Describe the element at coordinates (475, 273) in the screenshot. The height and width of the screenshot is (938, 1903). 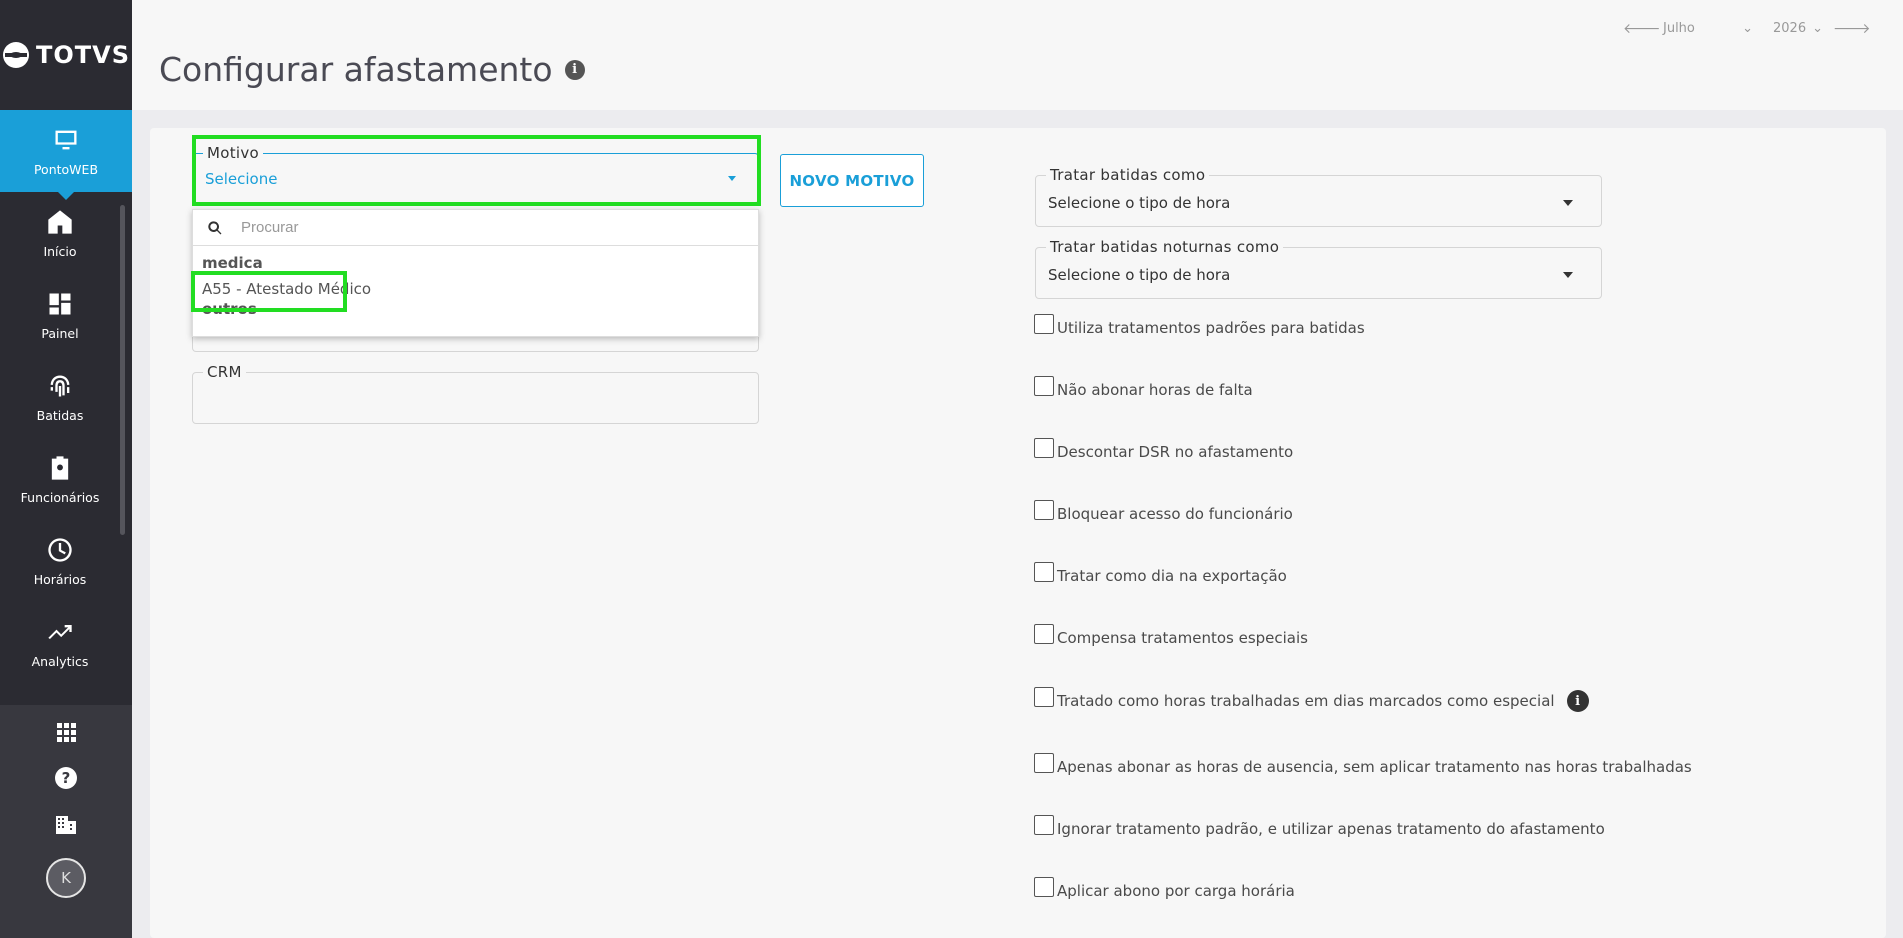
I see `motivo-dropdown: medica A55 - Atestado Médico outros` at that location.